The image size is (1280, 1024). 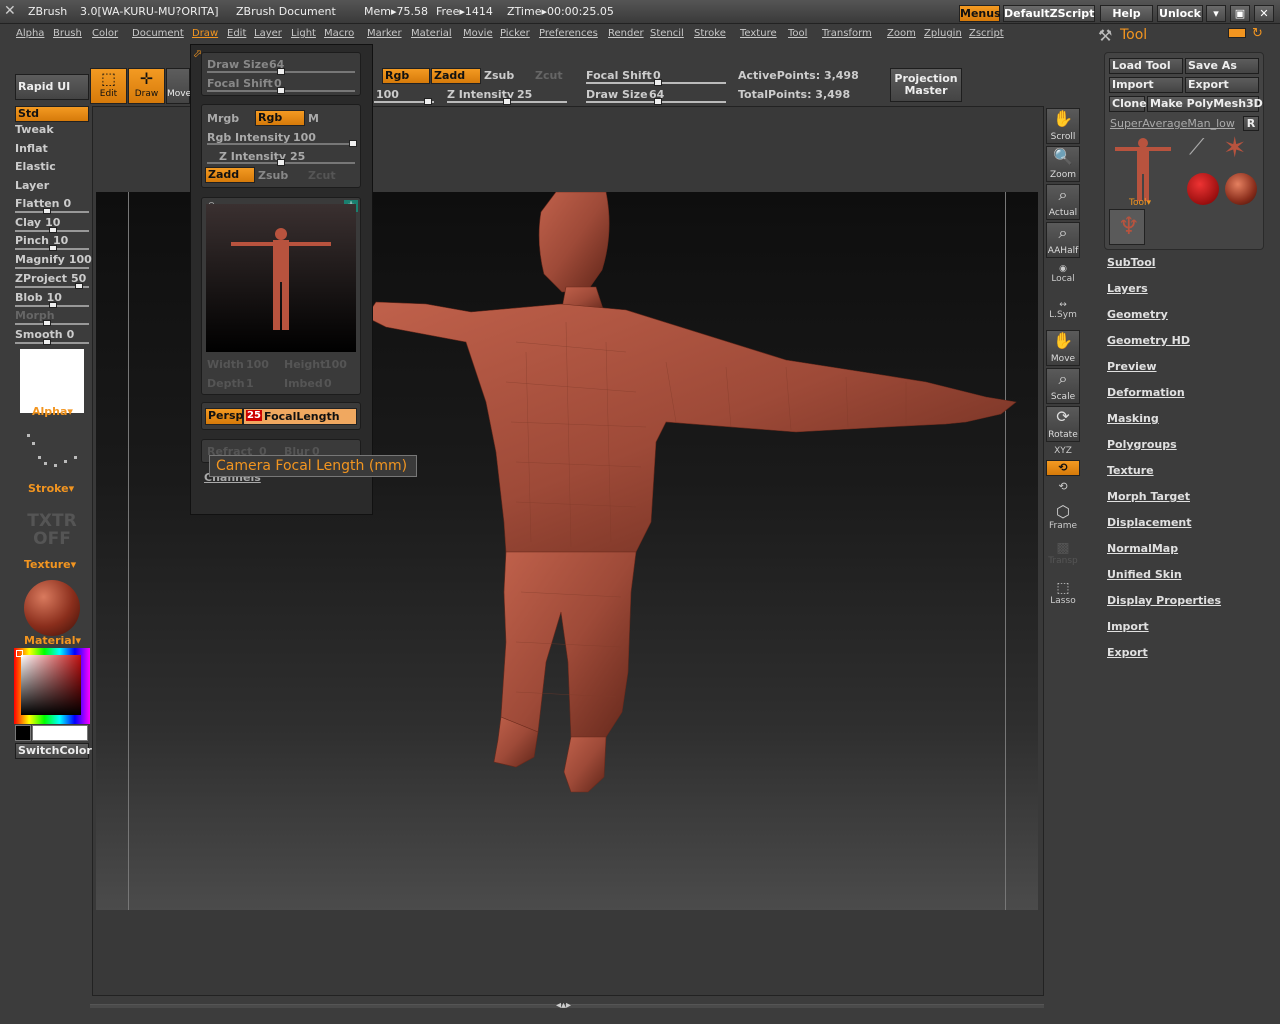 I want to click on tool-r-button: R, so click(x=1251, y=123).